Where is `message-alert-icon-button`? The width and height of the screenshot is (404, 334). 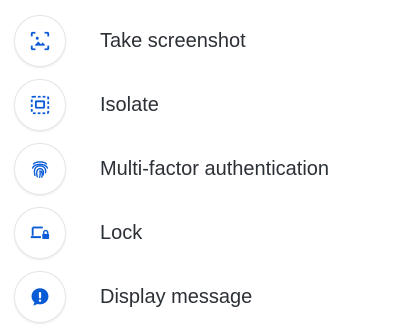
message-alert-icon-button is located at coordinates (40, 297).